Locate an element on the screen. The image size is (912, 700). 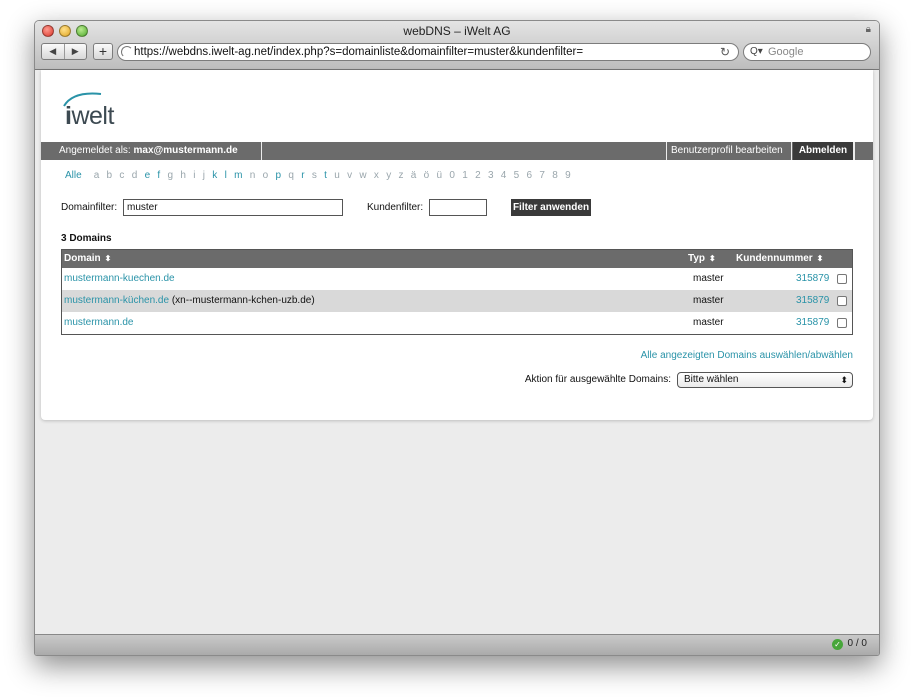
bulk-action-label: Aktion für ausgewählte Domains: is located at coordinates (597, 379).